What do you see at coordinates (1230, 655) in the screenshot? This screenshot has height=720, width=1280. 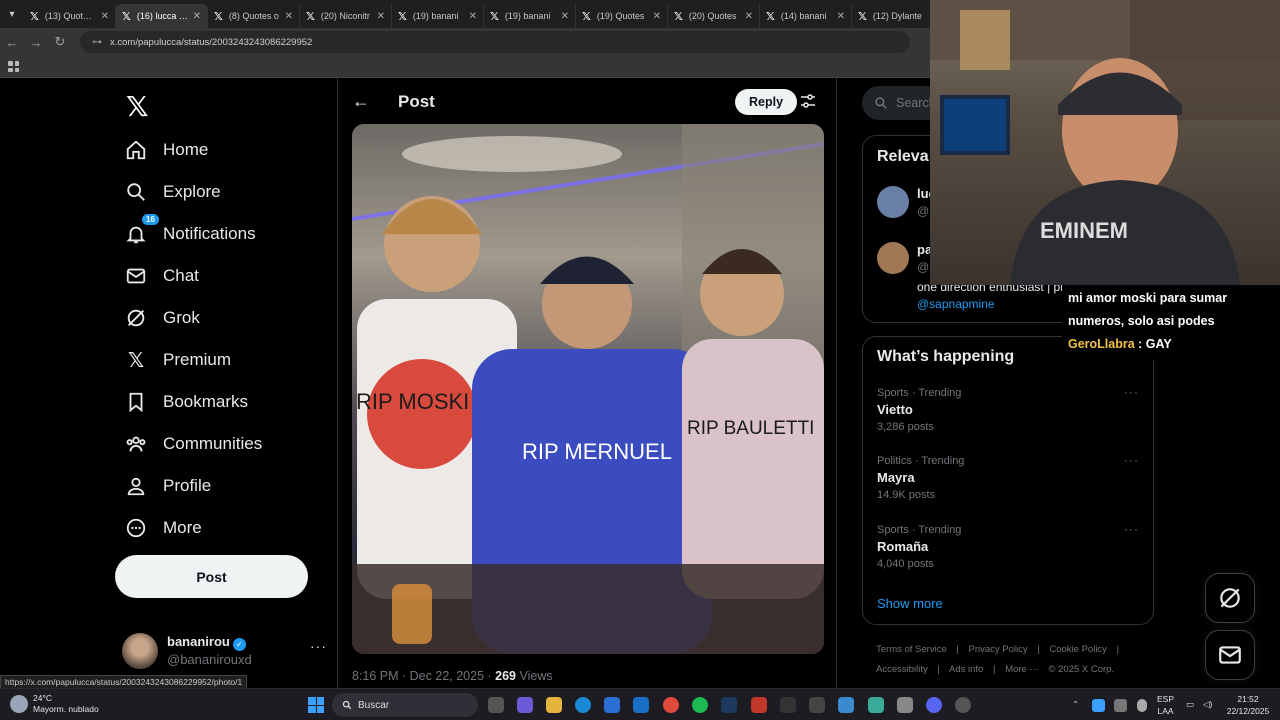 I see `messages-fab` at bounding box center [1230, 655].